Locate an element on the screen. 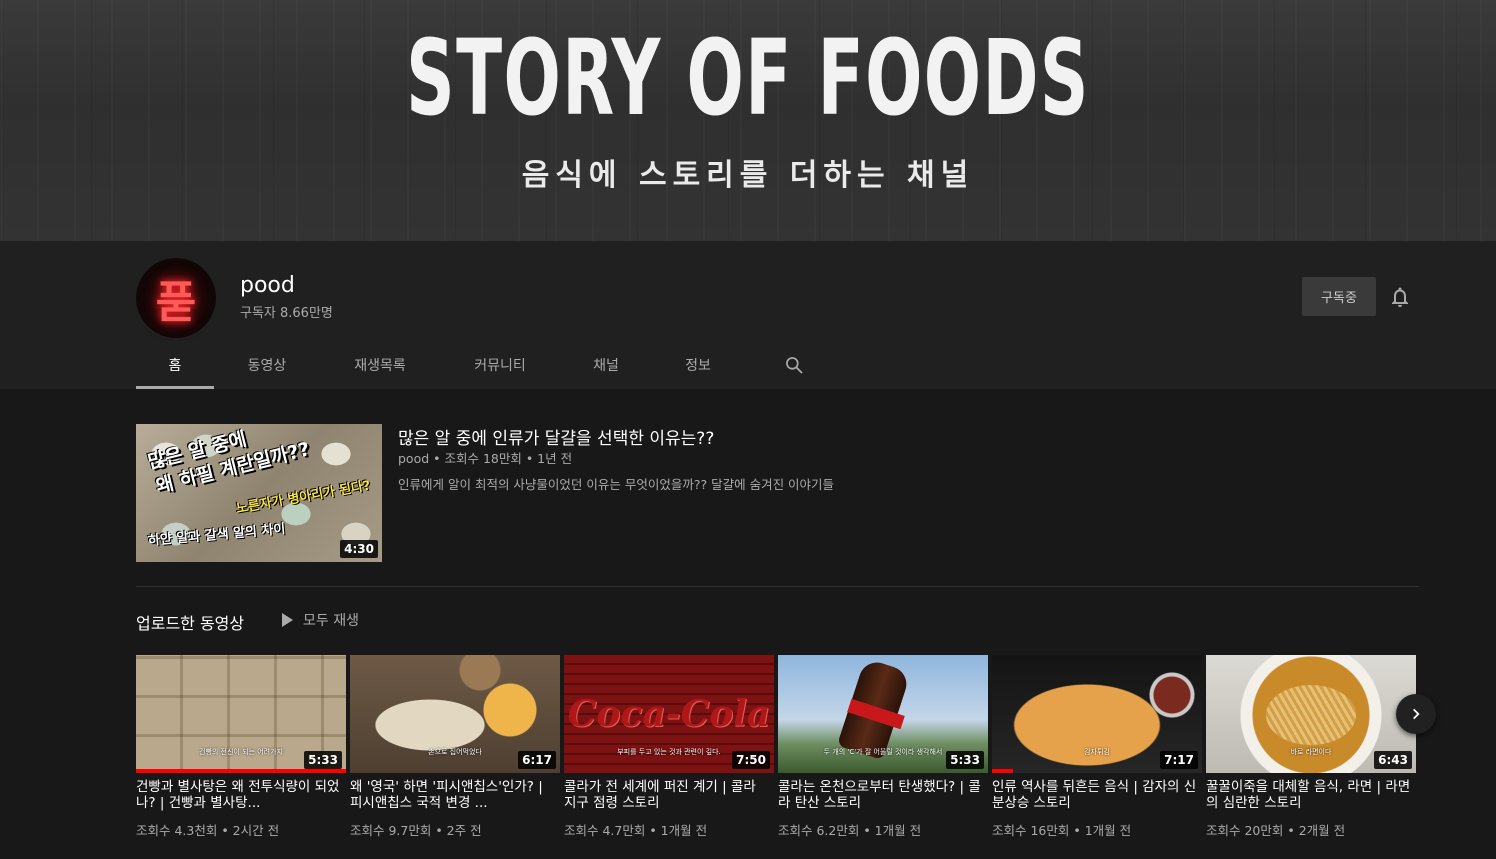  featured-video-title: 많은 알 중에 인류가 달걀을 선택한 이유는?? is located at coordinates (556, 436).